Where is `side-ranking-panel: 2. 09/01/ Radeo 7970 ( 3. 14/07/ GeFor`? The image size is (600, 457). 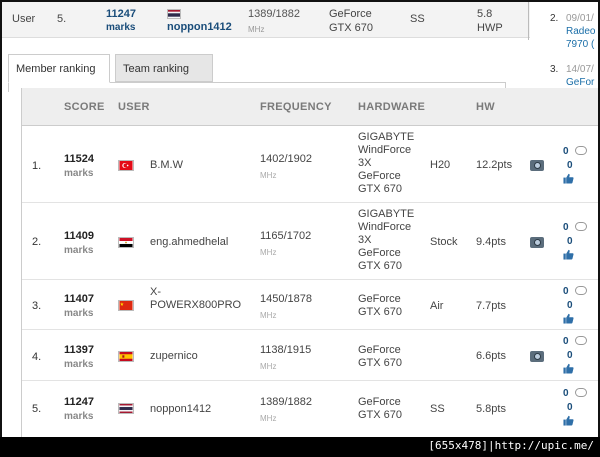
side-ranking-panel: 2. 09/01/ Radeo 7970 ( 3. 14/07/ GeFor is located at coordinates (566, 47).